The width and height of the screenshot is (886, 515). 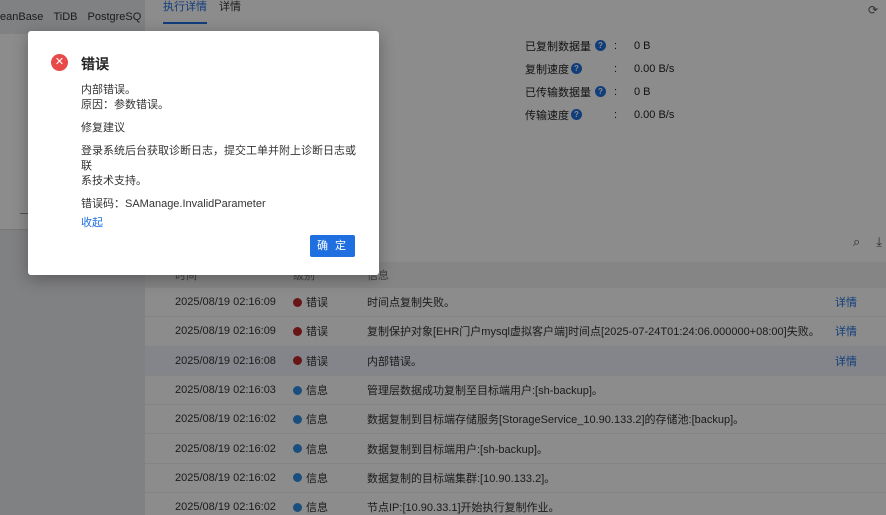 What do you see at coordinates (332, 246) in the screenshot?
I see `confirm-button: 确 定` at bounding box center [332, 246].